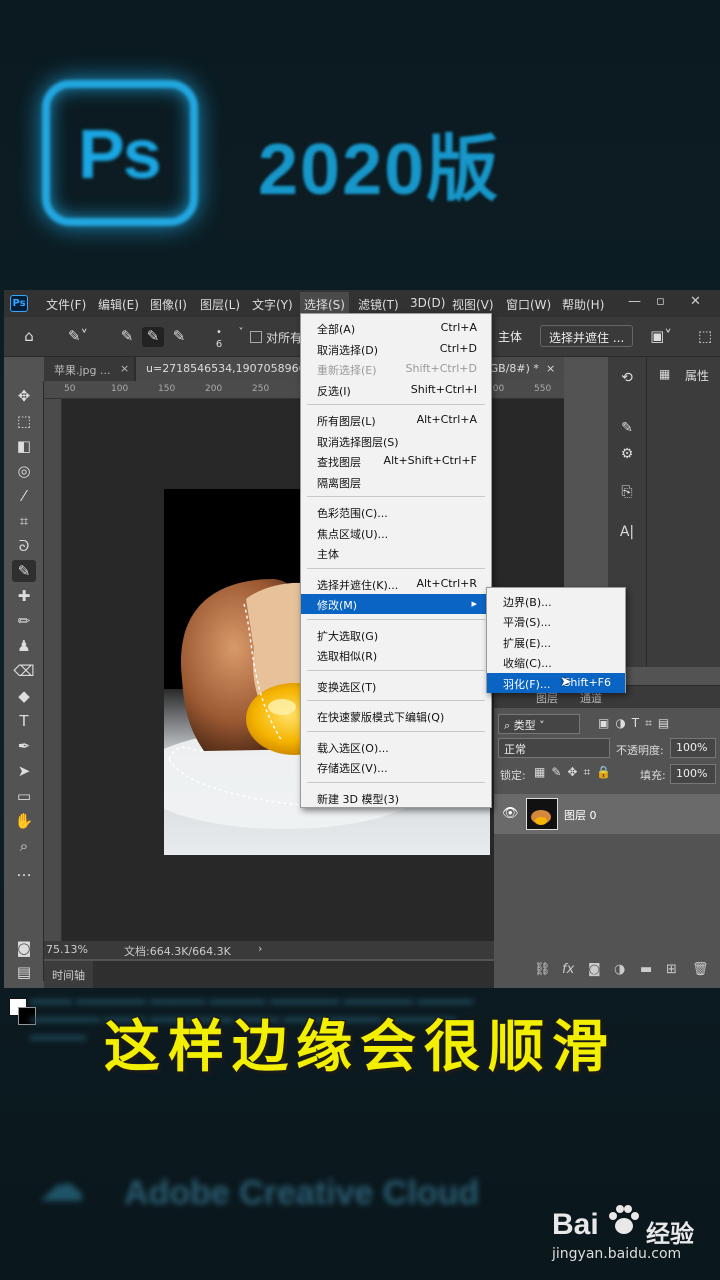 This screenshot has width=720, height=1280. Describe the element at coordinates (700, 969) in the screenshot. I see `delete-layer-icon: 🗑` at that location.